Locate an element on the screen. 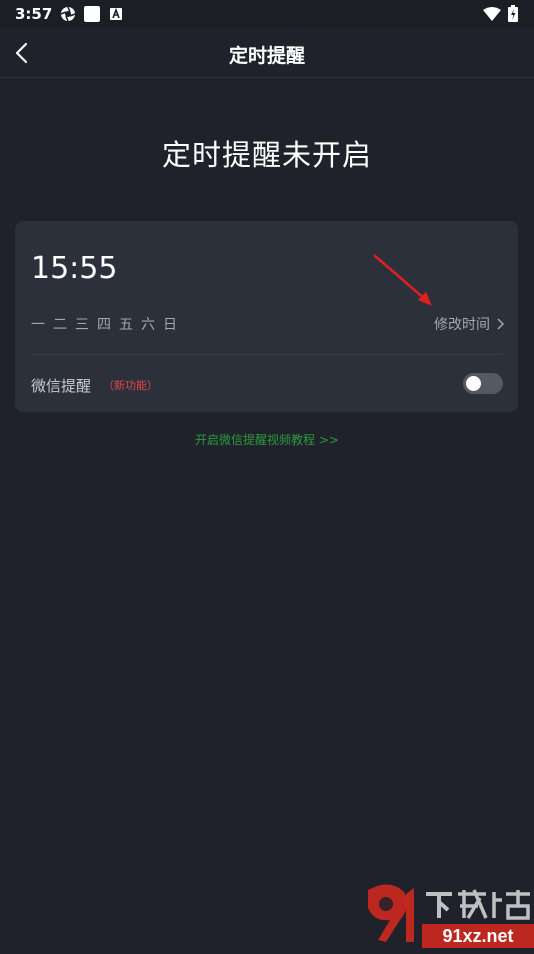  weekday: 六 is located at coordinates (148, 325).